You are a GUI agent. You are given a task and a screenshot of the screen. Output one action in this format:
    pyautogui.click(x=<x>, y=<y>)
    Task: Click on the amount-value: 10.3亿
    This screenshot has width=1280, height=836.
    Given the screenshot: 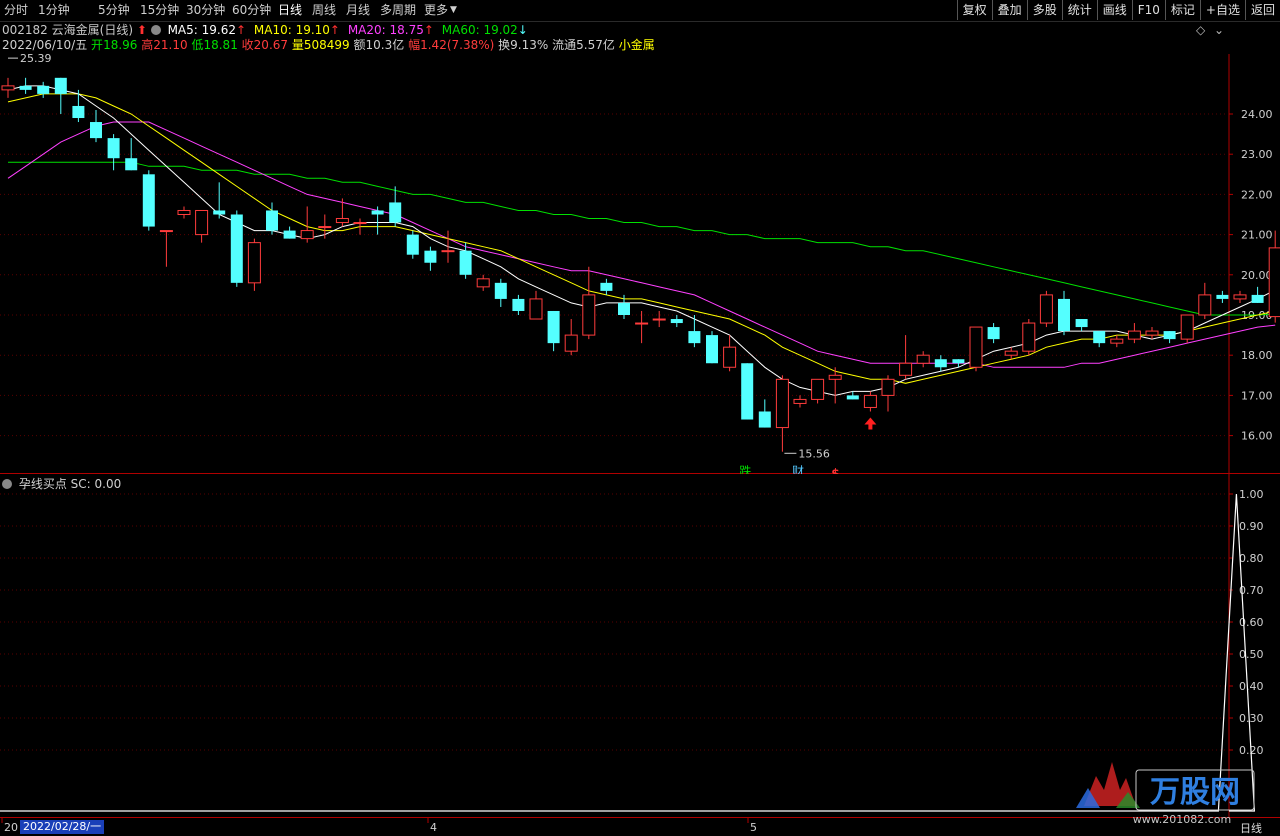 What is the action you would take?
    pyautogui.click(x=385, y=45)
    